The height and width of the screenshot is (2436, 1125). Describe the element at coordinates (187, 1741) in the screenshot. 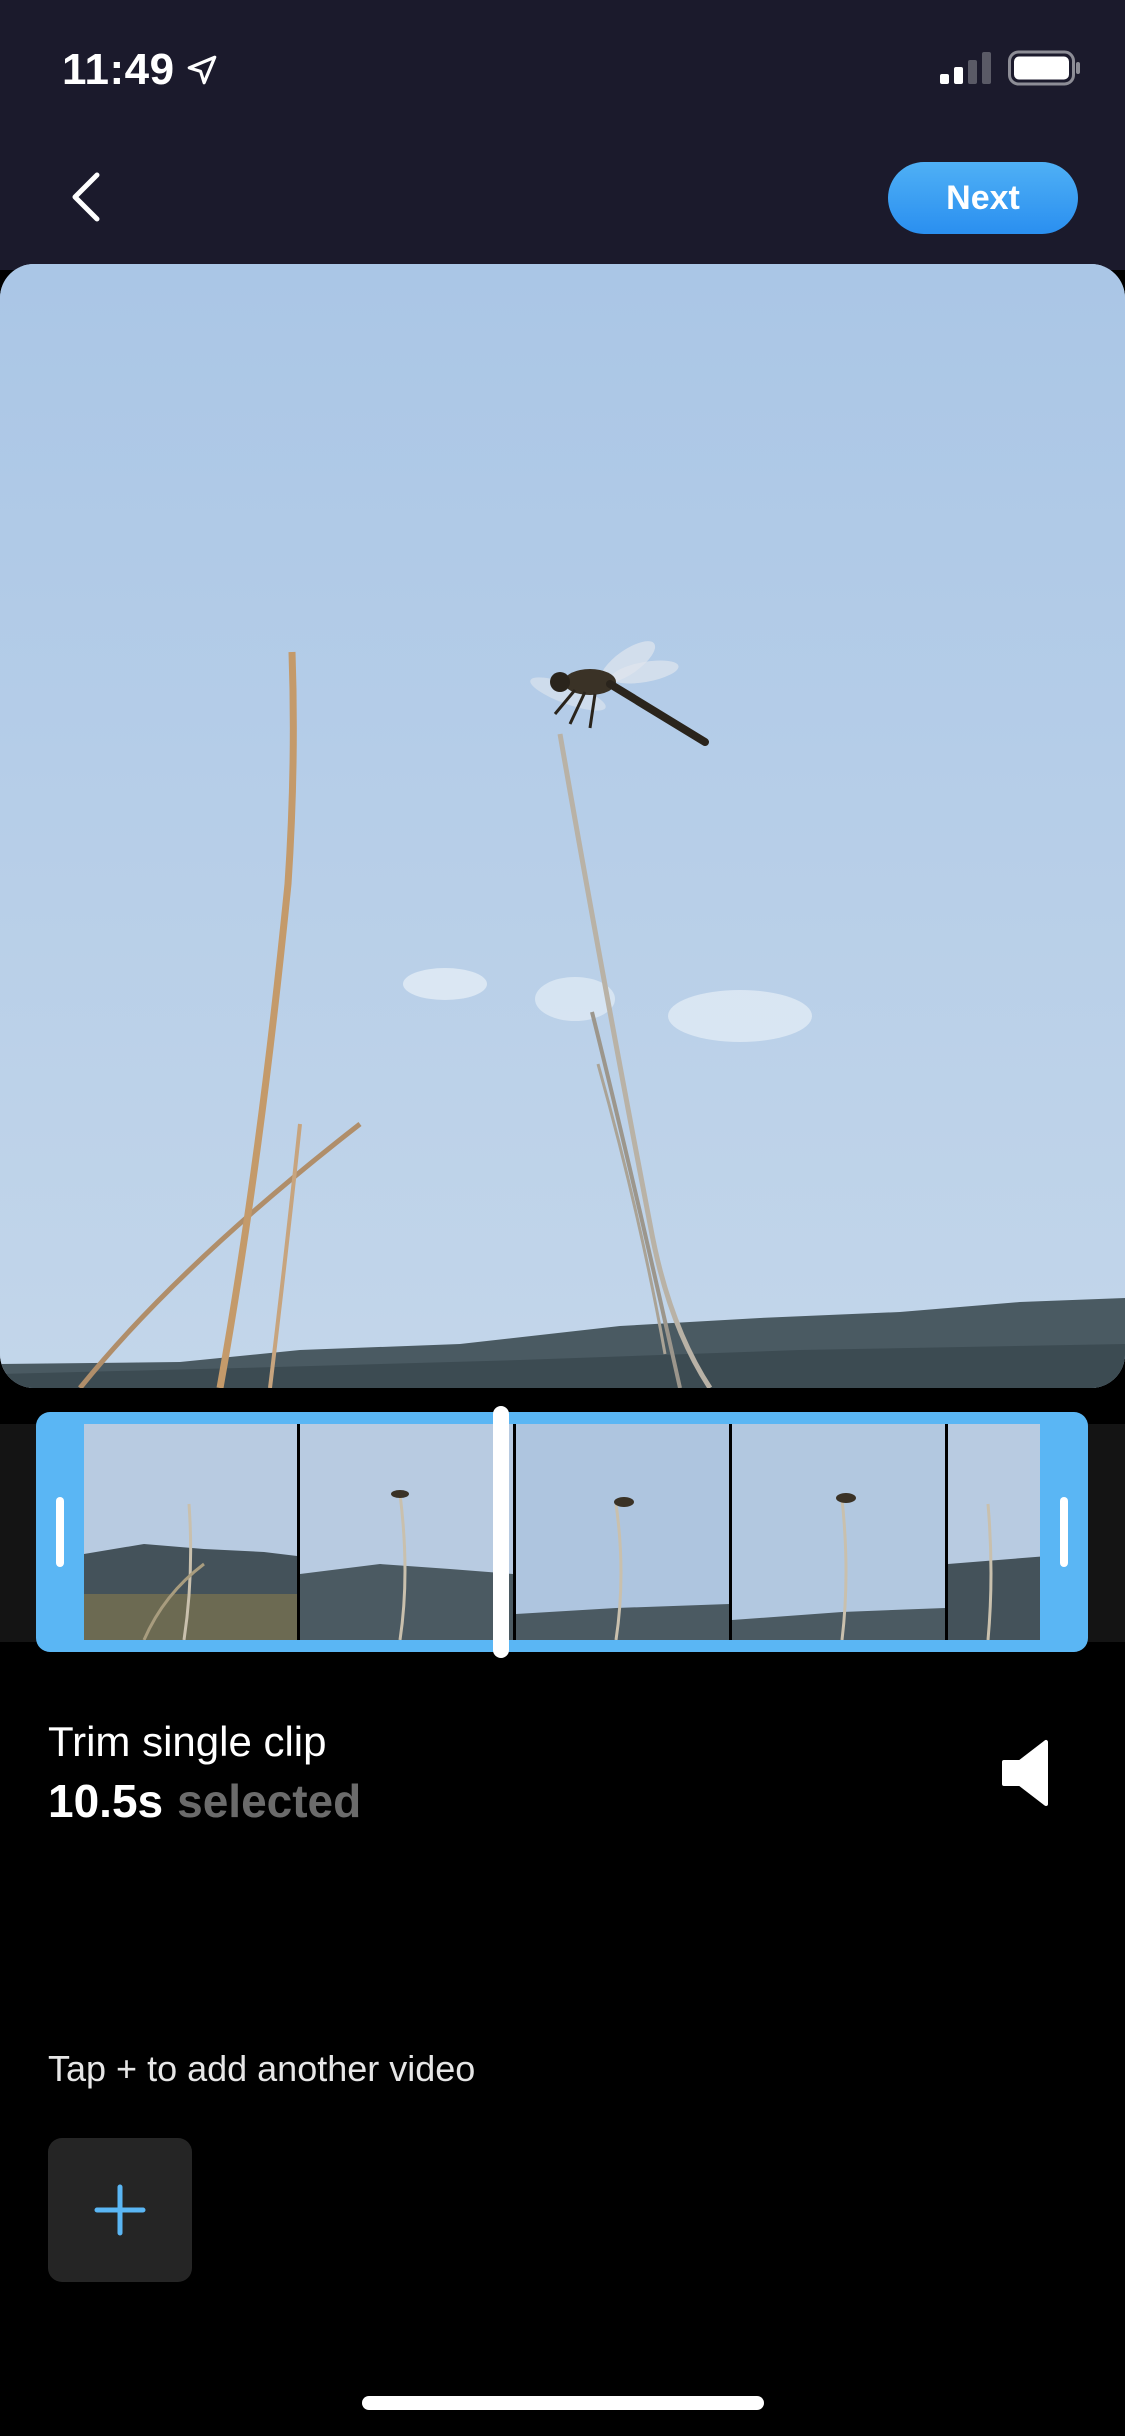

I see `trim-title: Trim single clip` at that location.